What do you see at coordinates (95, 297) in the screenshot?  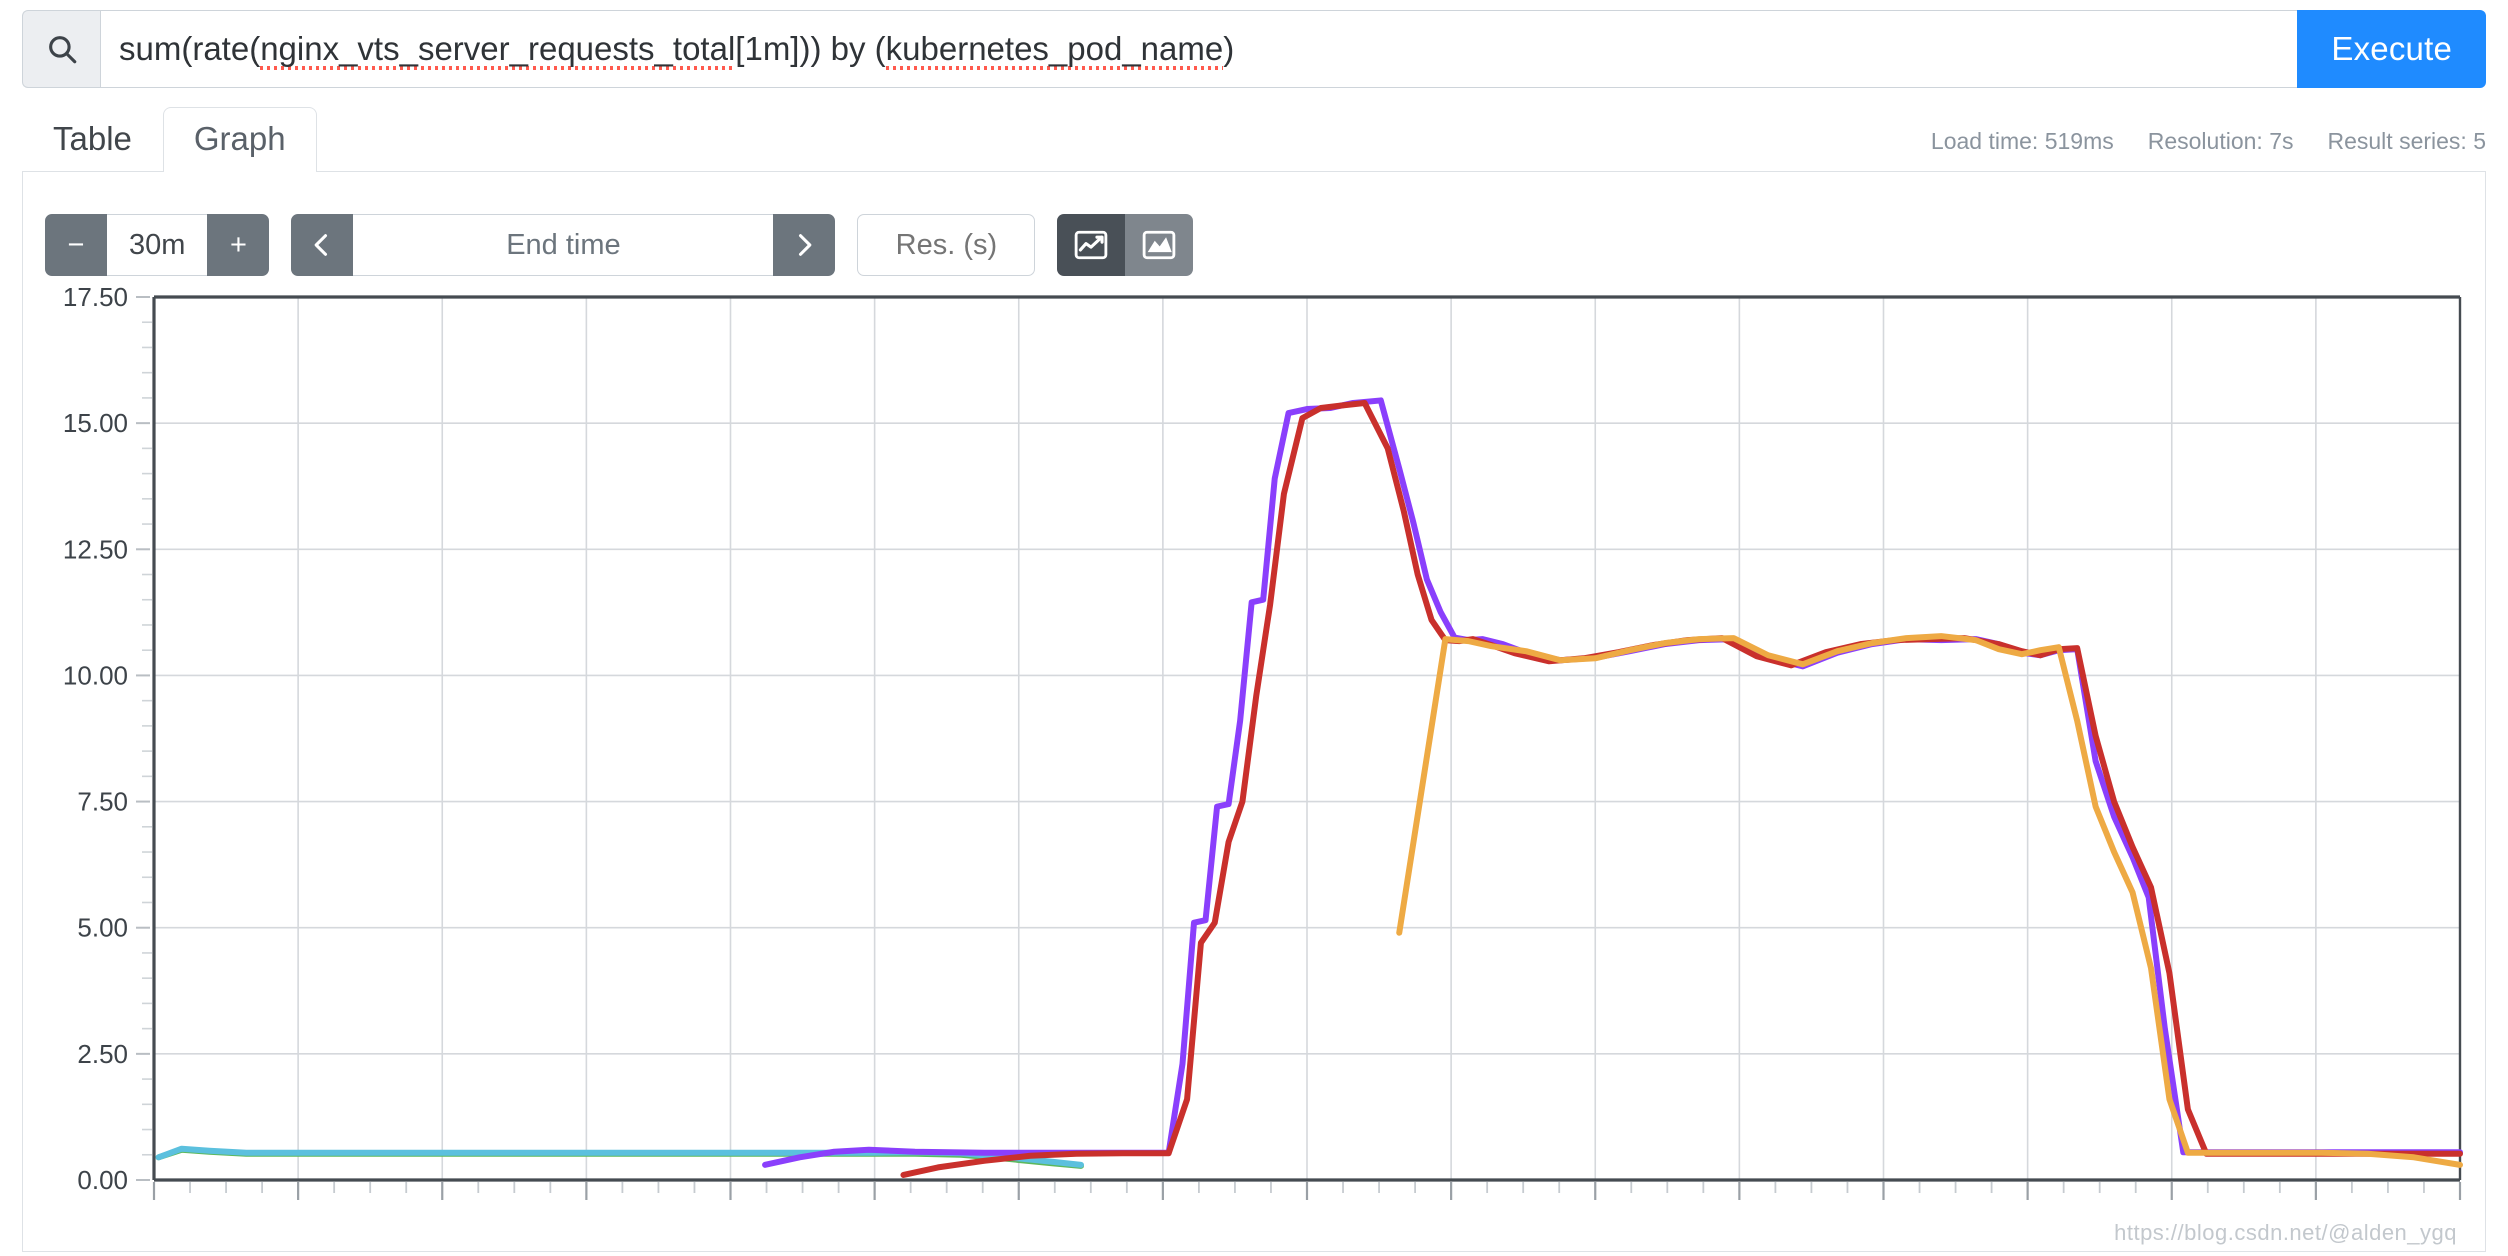 I see `y-axis-tick-label: 17.50` at bounding box center [95, 297].